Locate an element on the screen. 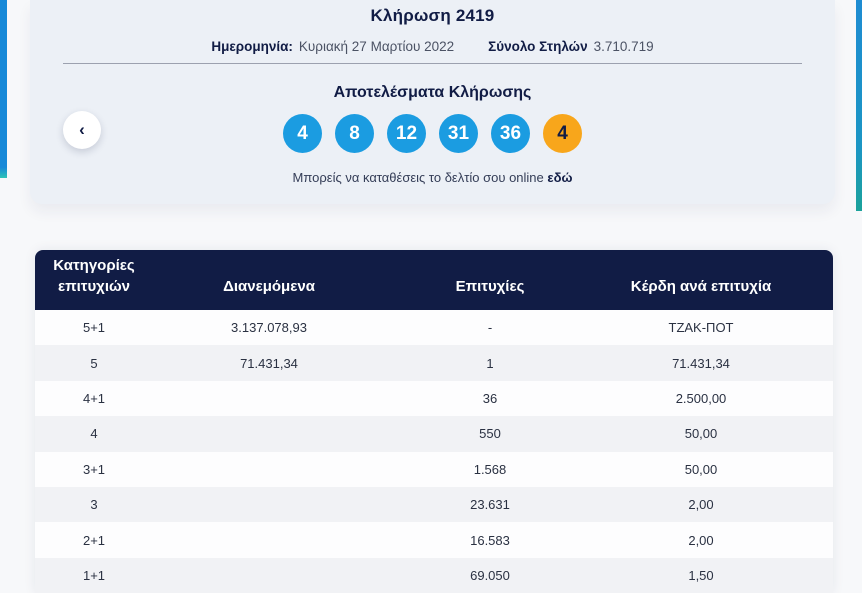 This screenshot has height=593, width=862. table-cell-winners: 36 is located at coordinates (490, 398).